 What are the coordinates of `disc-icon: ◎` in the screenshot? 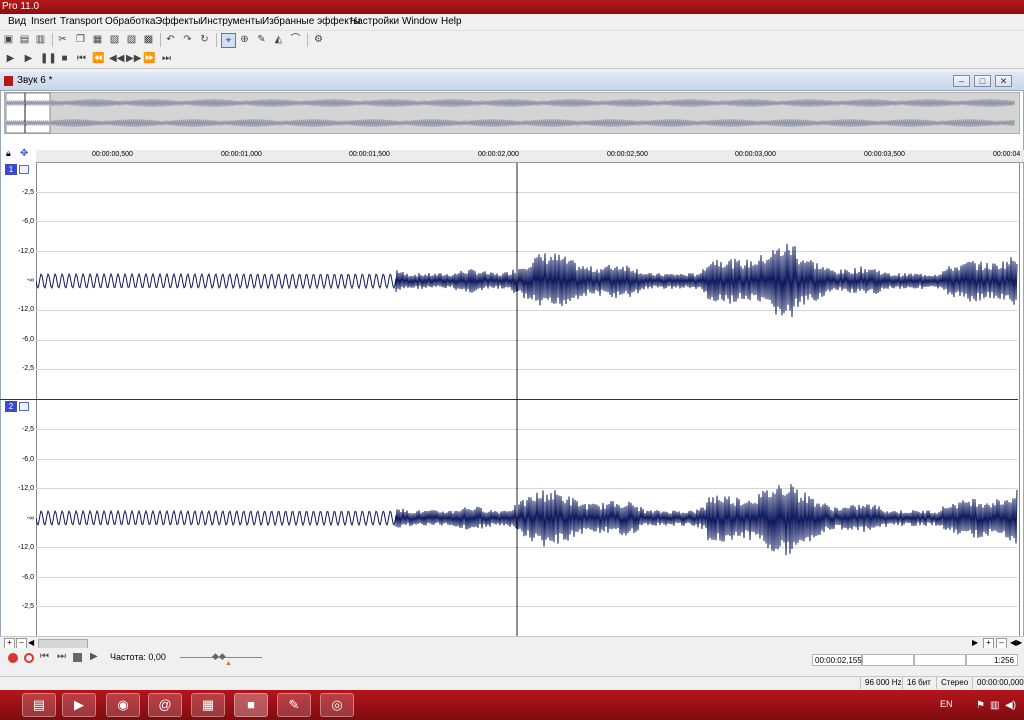 It's located at (337, 705).